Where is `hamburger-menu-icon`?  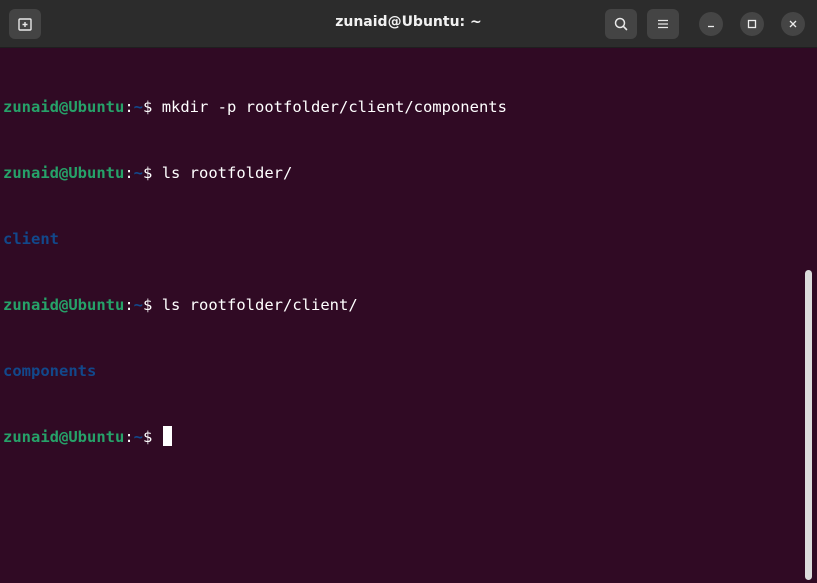
hamburger-menu-icon is located at coordinates (663, 24).